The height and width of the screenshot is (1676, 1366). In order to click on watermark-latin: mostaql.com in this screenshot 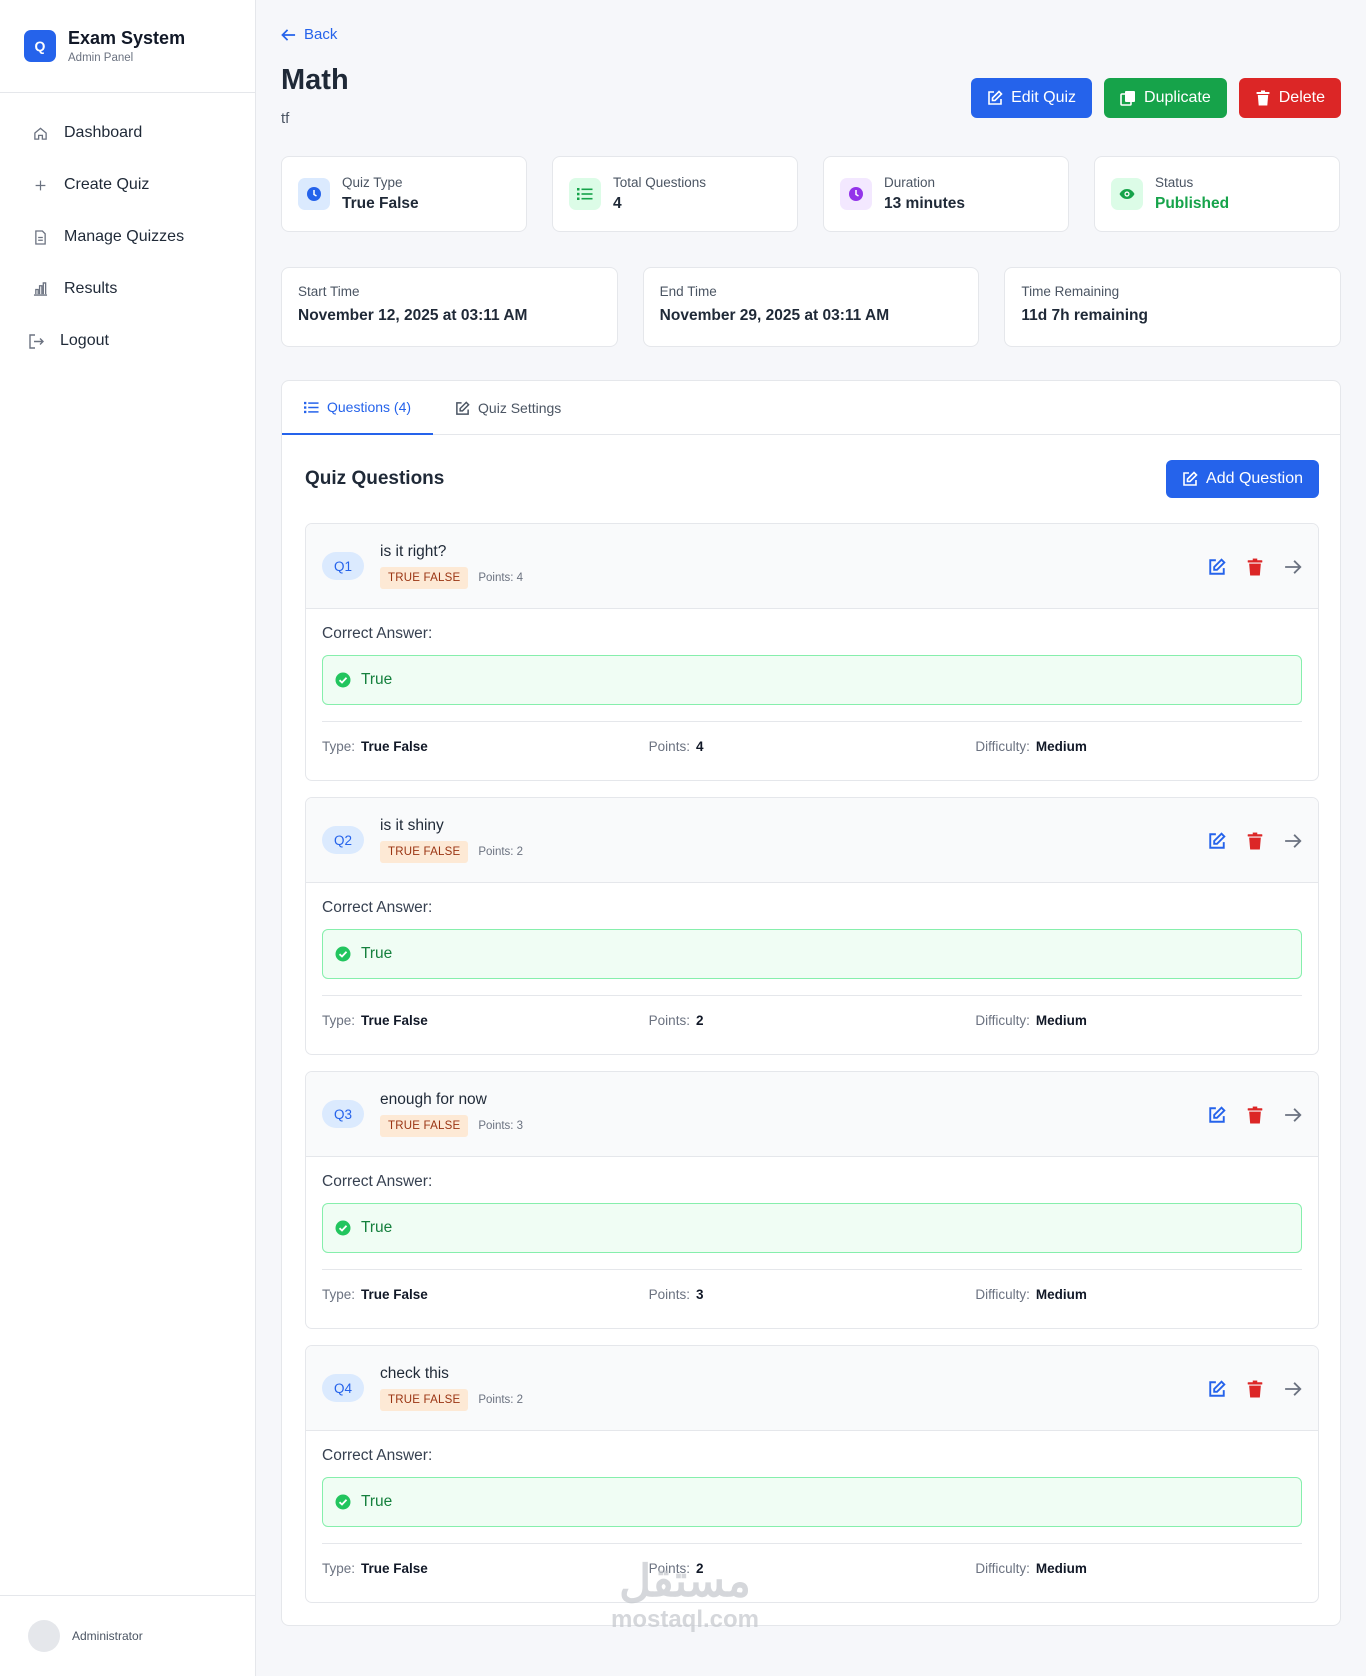, I will do `click(685, 1619)`.